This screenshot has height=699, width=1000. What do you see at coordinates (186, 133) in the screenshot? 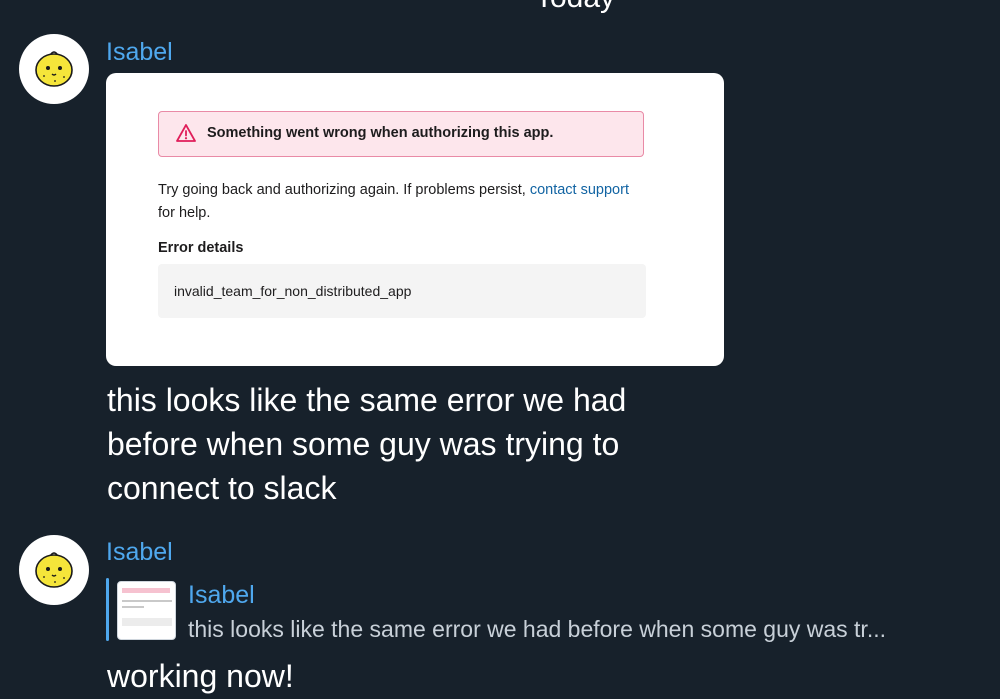
I see `warning-triangle-icon` at bounding box center [186, 133].